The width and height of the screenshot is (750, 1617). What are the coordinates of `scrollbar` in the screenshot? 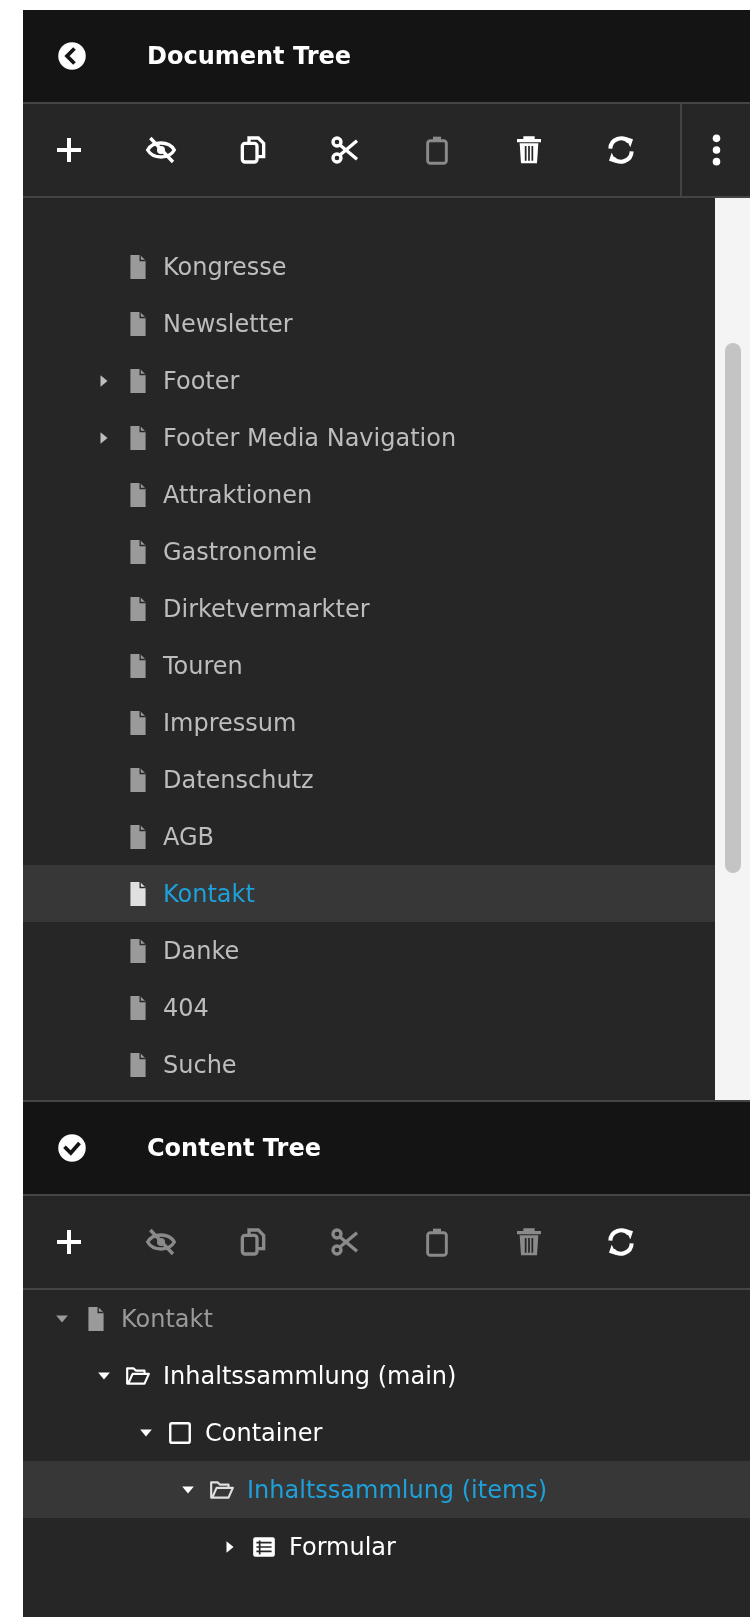 It's located at (732, 649).